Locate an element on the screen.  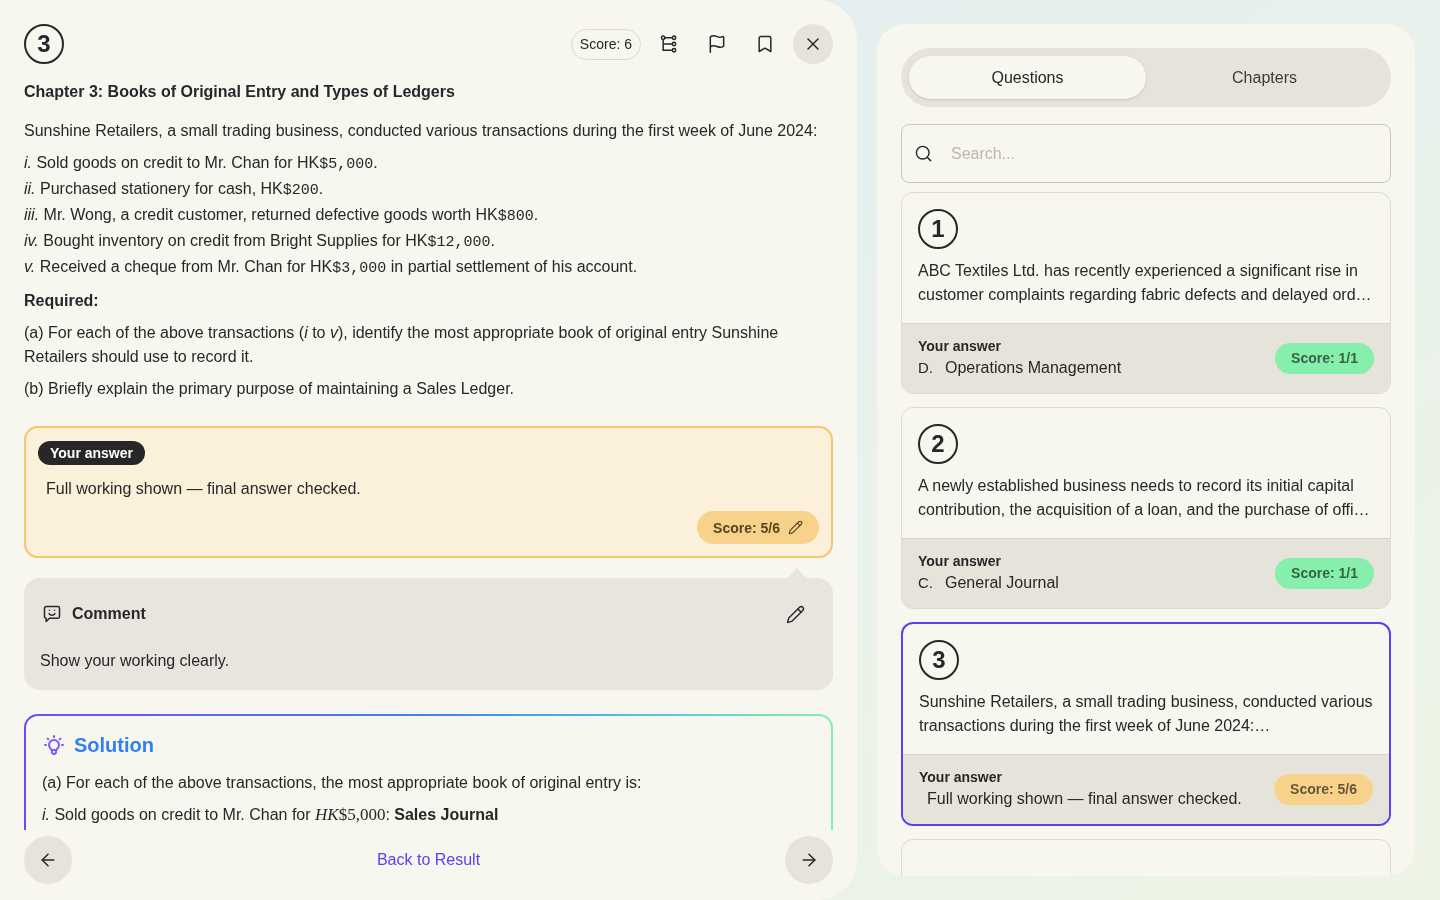
score-pill: Score: 5/6 is located at coordinates (1323, 789).